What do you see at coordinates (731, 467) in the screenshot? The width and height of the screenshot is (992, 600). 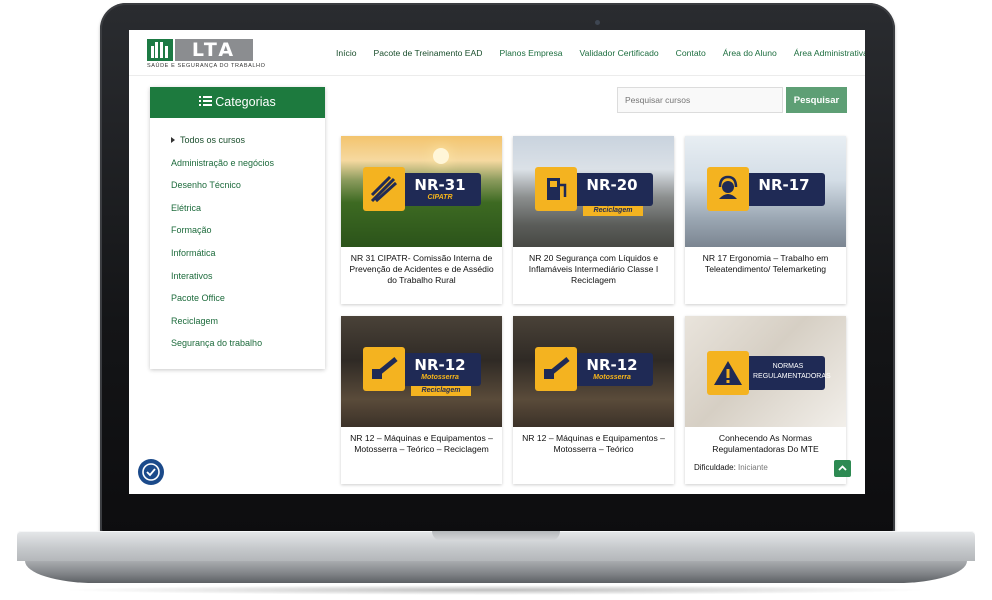 I see `difficulty: Dificuldade: Iniciante` at bounding box center [731, 467].